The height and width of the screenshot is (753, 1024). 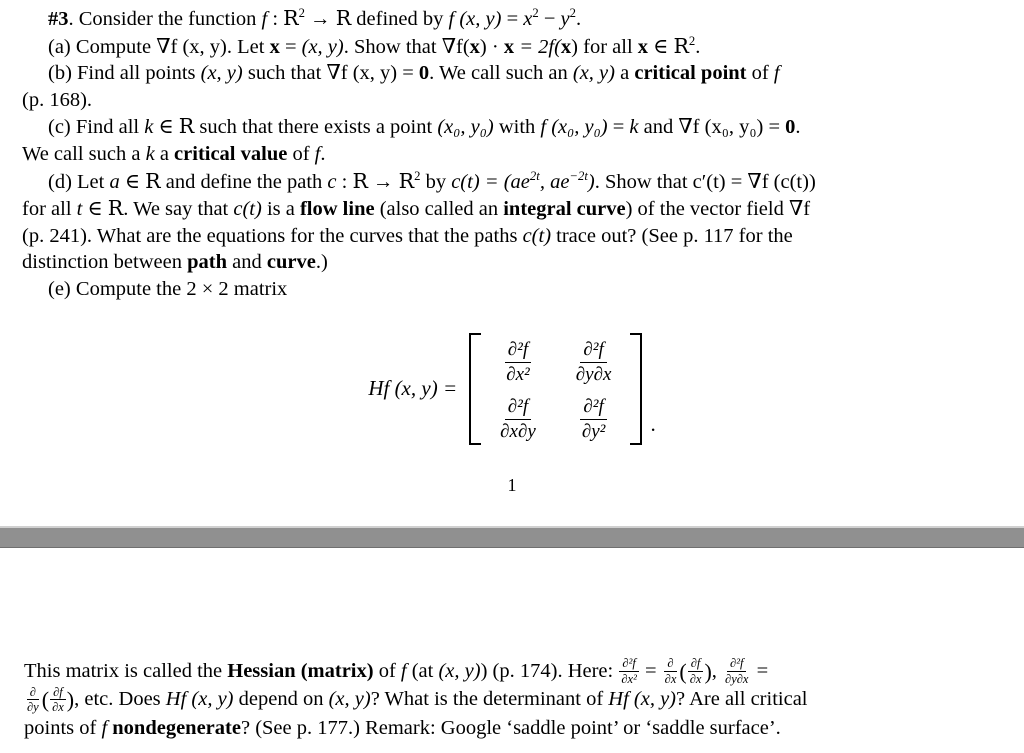 I want to click on part-b-label: (b), so click(x=60, y=73).